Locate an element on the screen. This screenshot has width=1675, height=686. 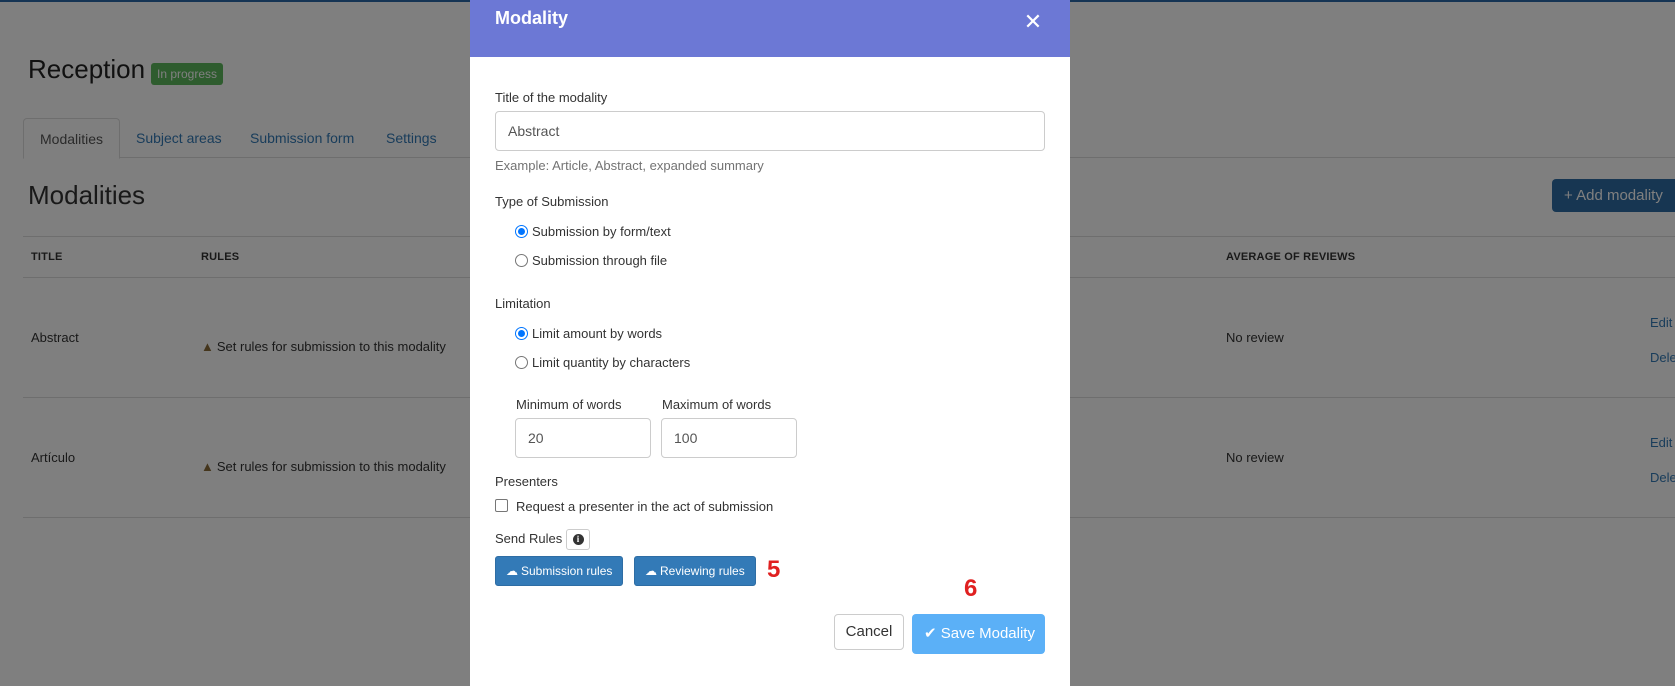
max-words-input: 100 is located at coordinates (729, 438).